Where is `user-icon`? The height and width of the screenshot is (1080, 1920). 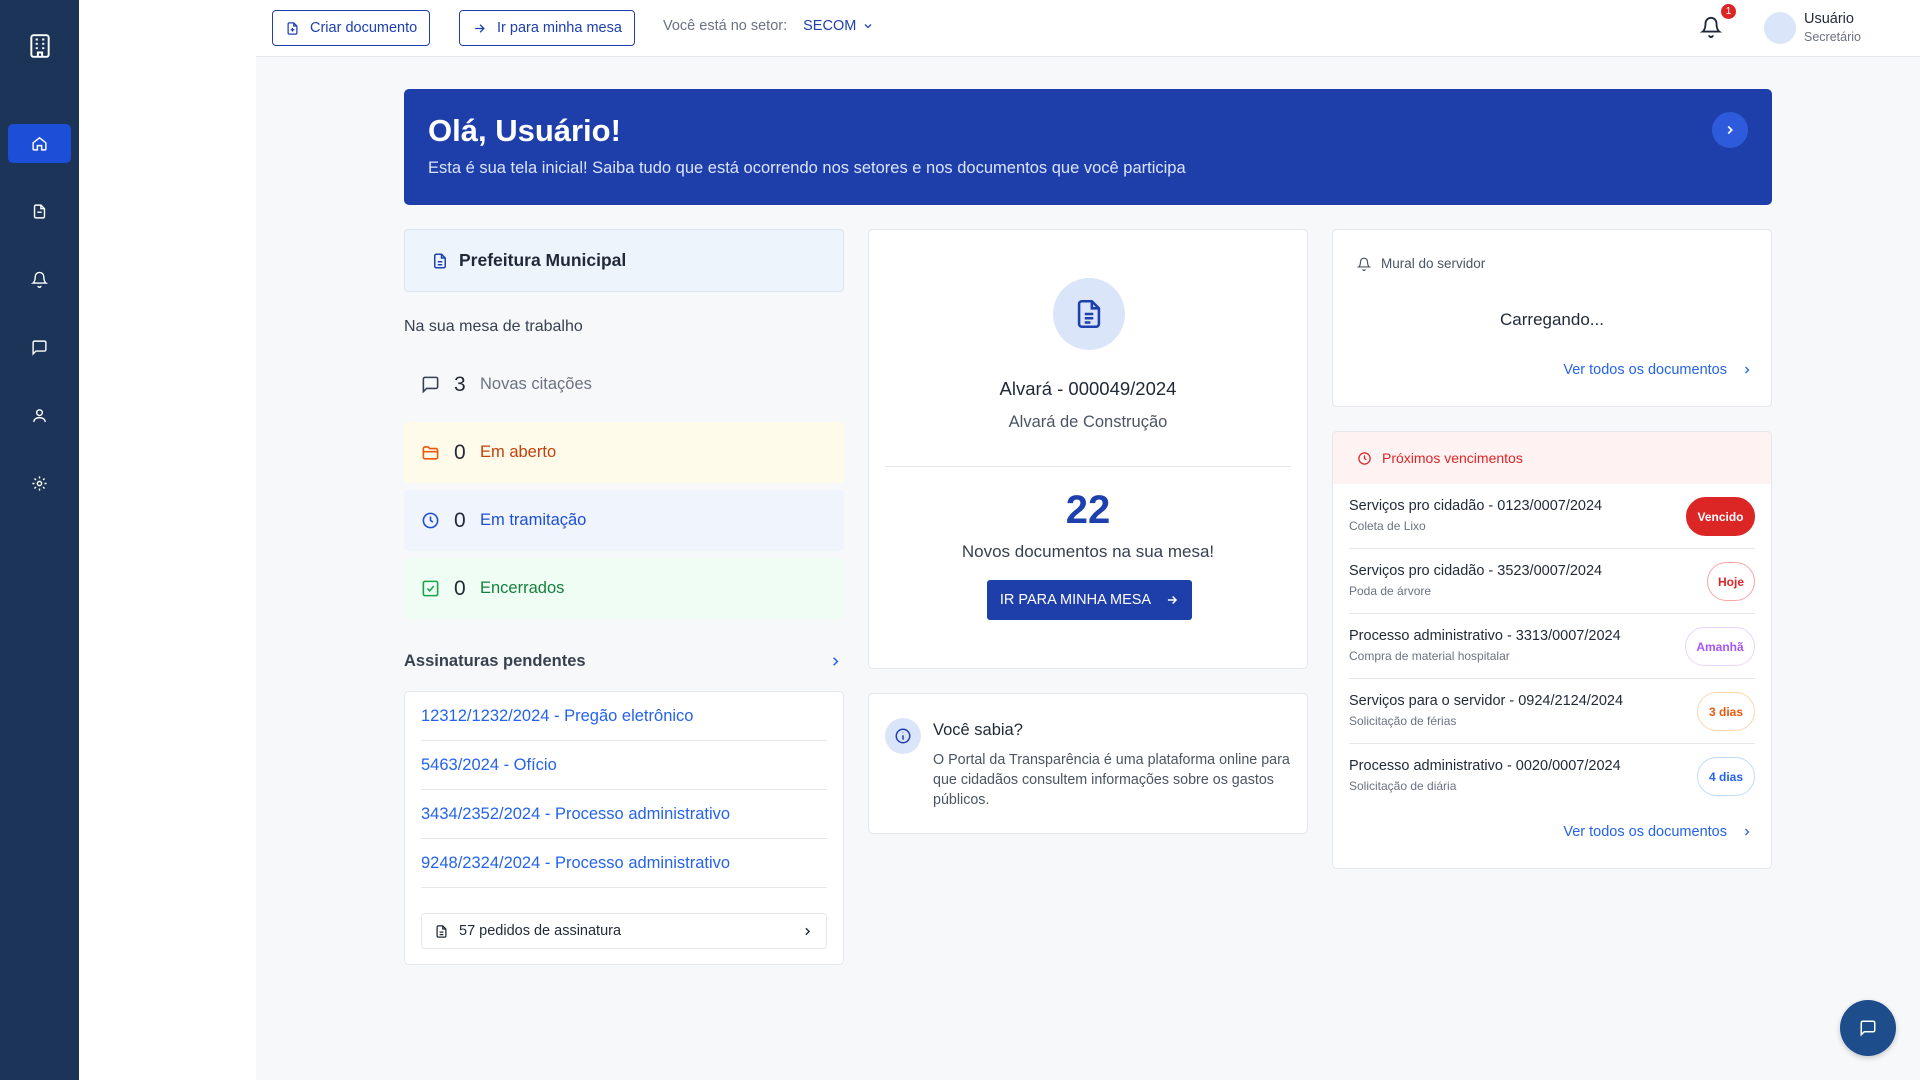 user-icon is located at coordinates (39, 415).